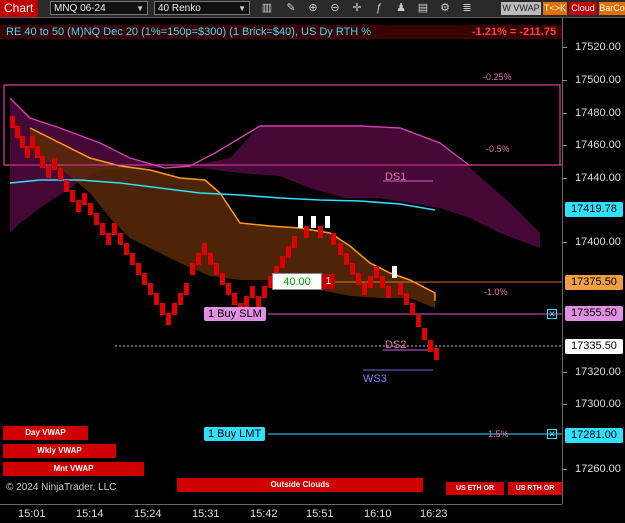  What do you see at coordinates (467, 8) in the screenshot?
I see `layers-icon: ≣` at bounding box center [467, 8].